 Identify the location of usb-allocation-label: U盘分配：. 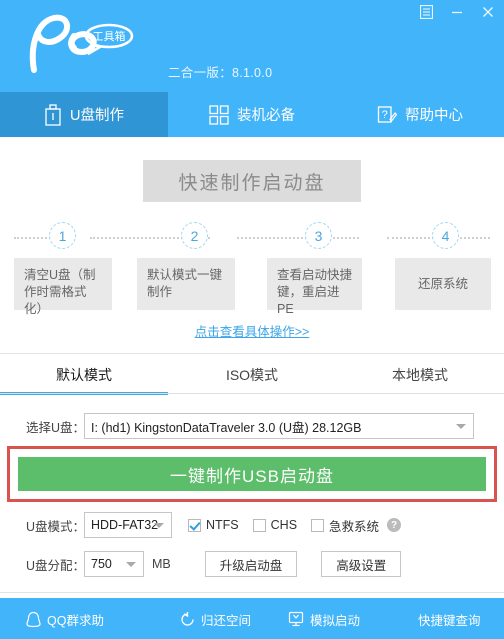
(56, 565).